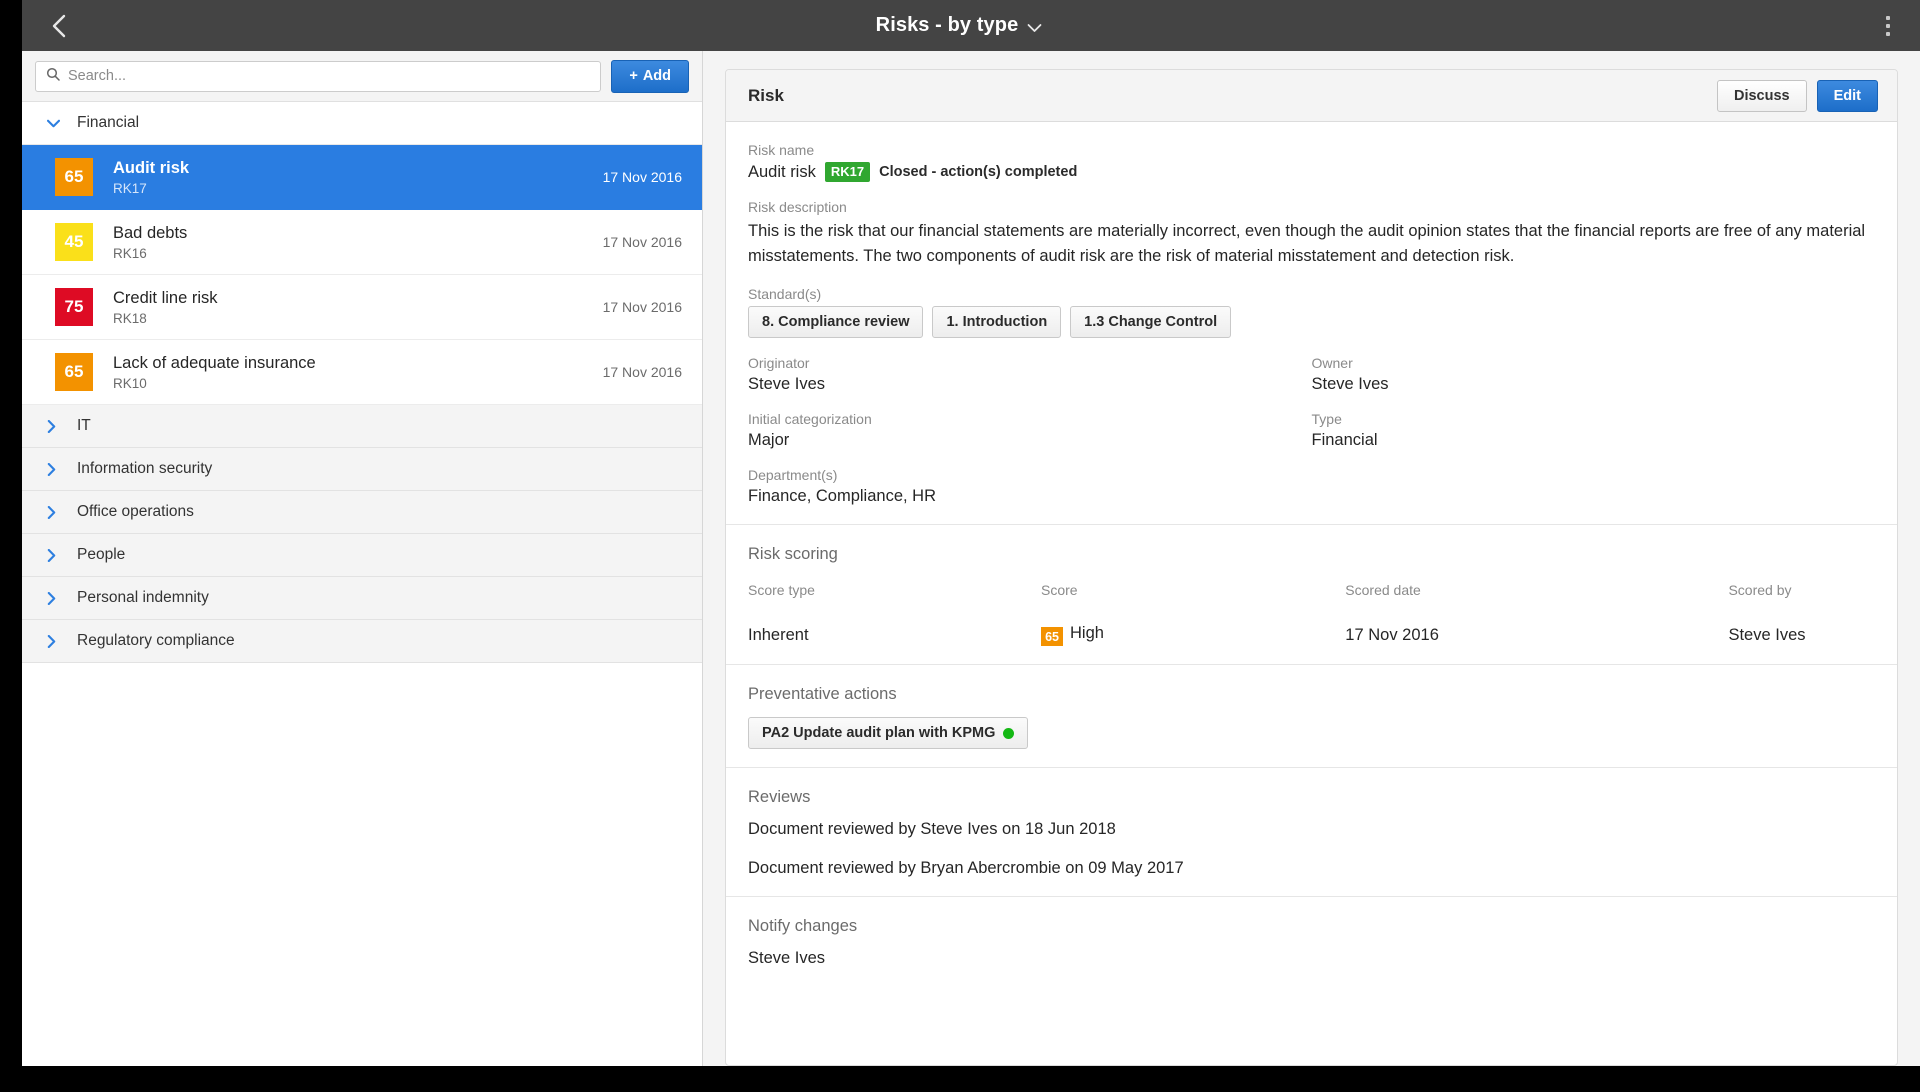  What do you see at coordinates (358, 372) in the screenshot?
I see `risk-item-text: Lack of adequate insurance RK10` at bounding box center [358, 372].